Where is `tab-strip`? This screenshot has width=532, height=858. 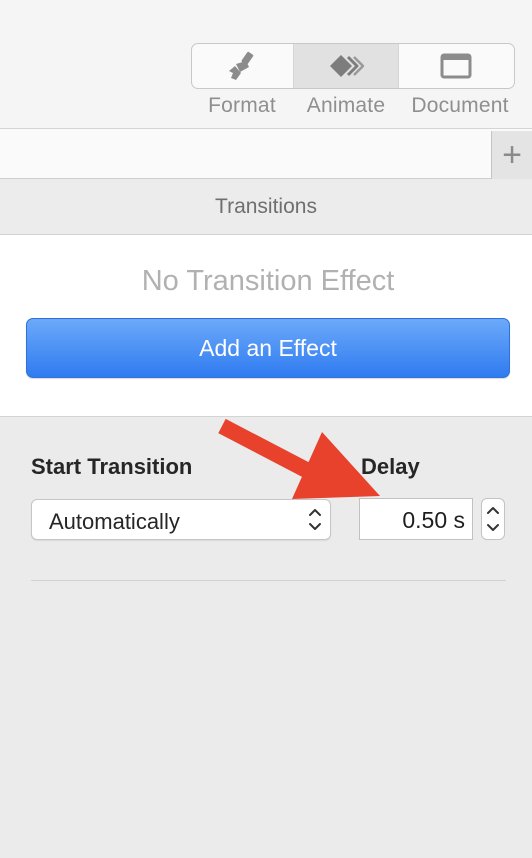
tab-strip is located at coordinates (266, 154).